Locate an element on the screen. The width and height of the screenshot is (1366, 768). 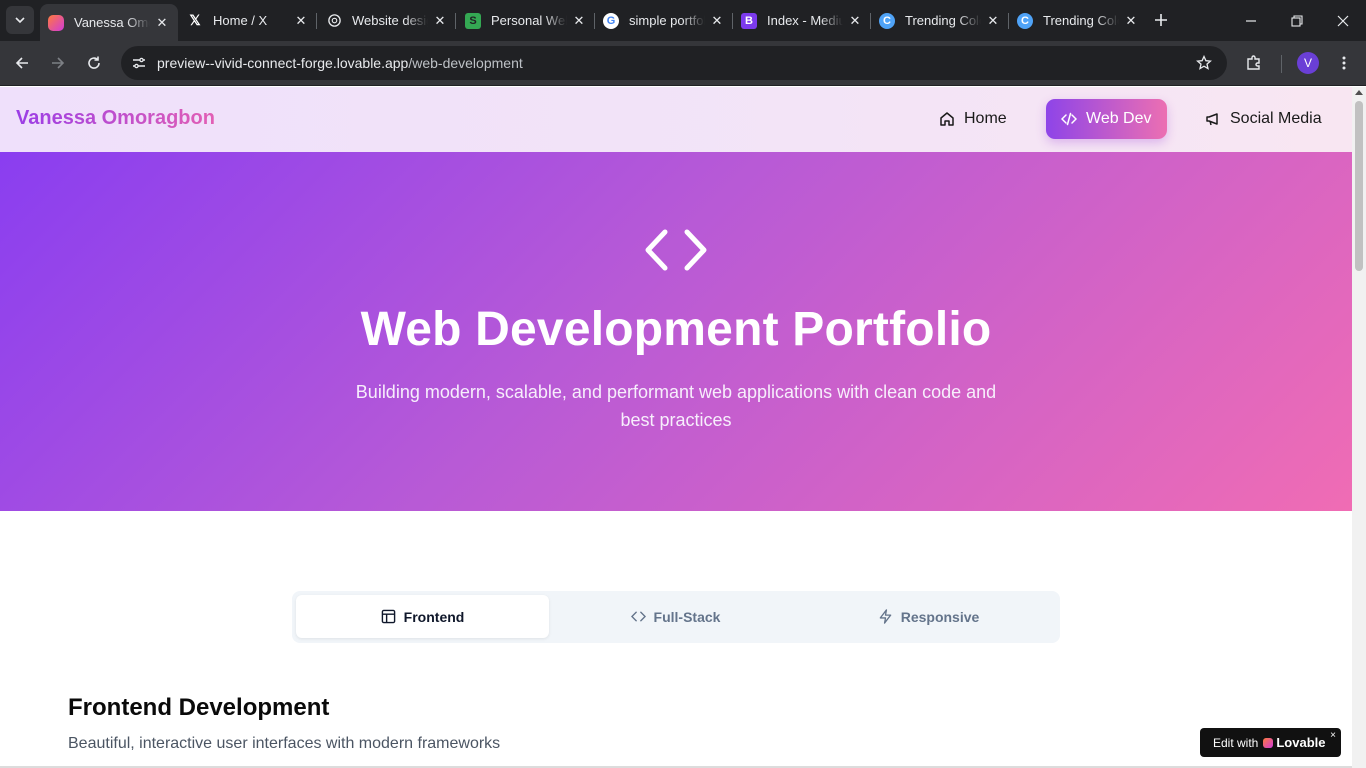
tab-title: Personal Website is located at coordinates (529, 20).